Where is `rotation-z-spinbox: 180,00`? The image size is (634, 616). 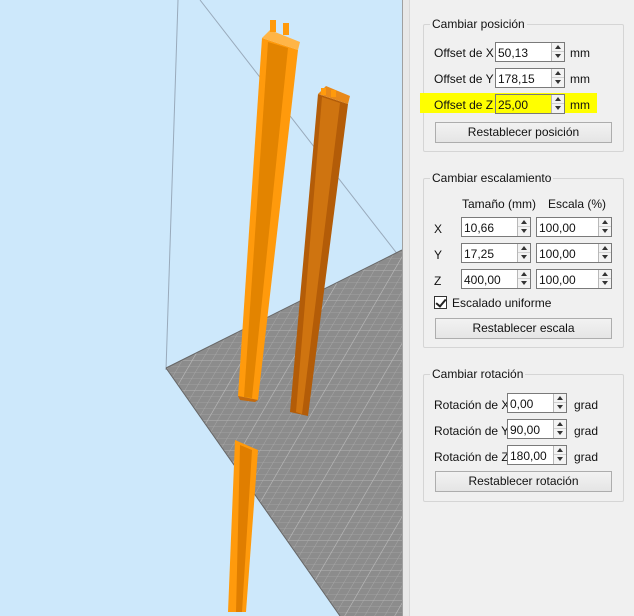
rotation-z-spinbox: 180,00 is located at coordinates (537, 455).